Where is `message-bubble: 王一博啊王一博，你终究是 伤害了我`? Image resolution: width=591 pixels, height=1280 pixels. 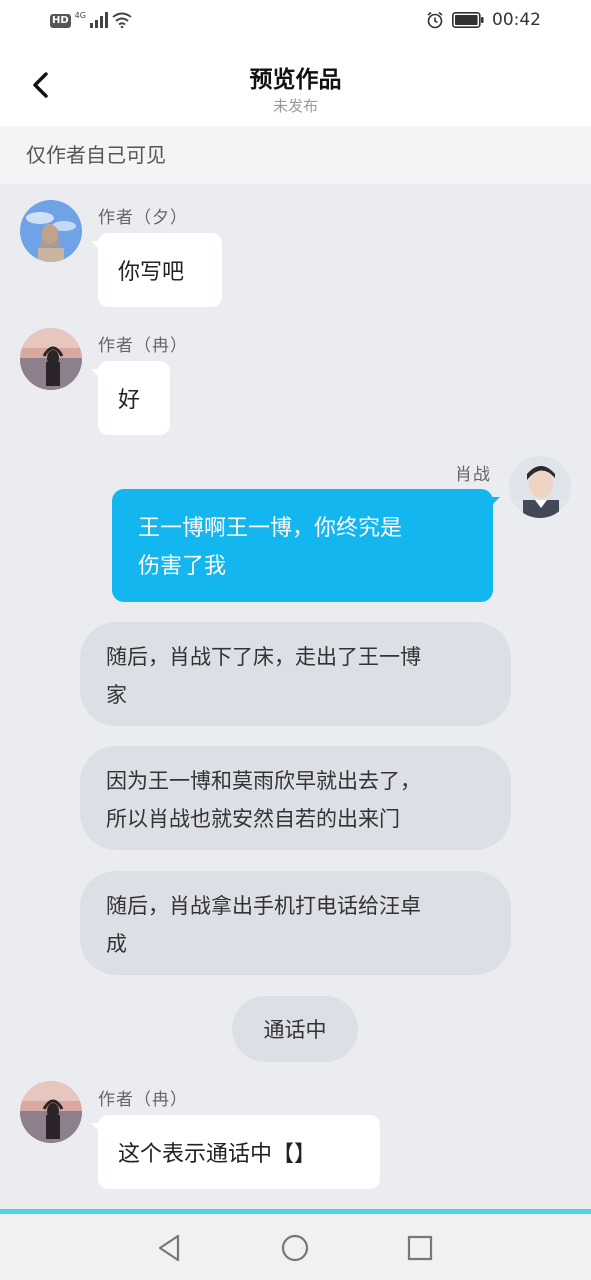
message-bubble: 王一博啊王一博，你终究是 伤害了我 is located at coordinates (306, 545).